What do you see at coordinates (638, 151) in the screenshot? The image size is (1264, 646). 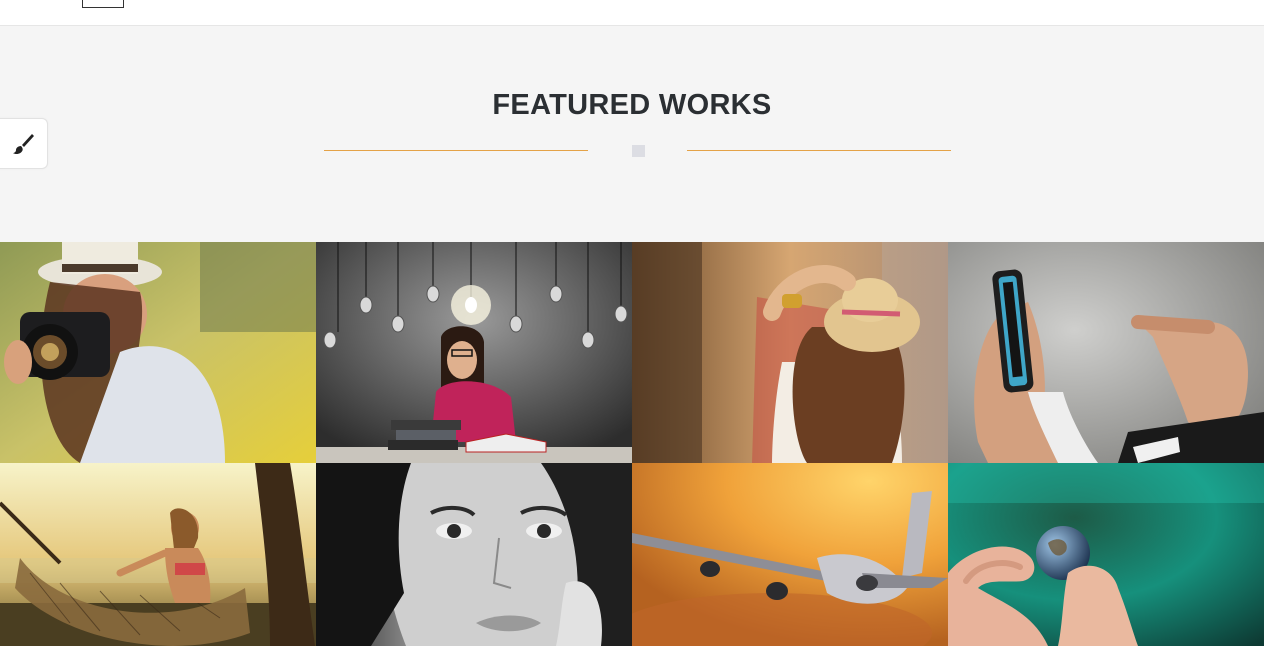 I see `title-divider-square` at bounding box center [638, 151].